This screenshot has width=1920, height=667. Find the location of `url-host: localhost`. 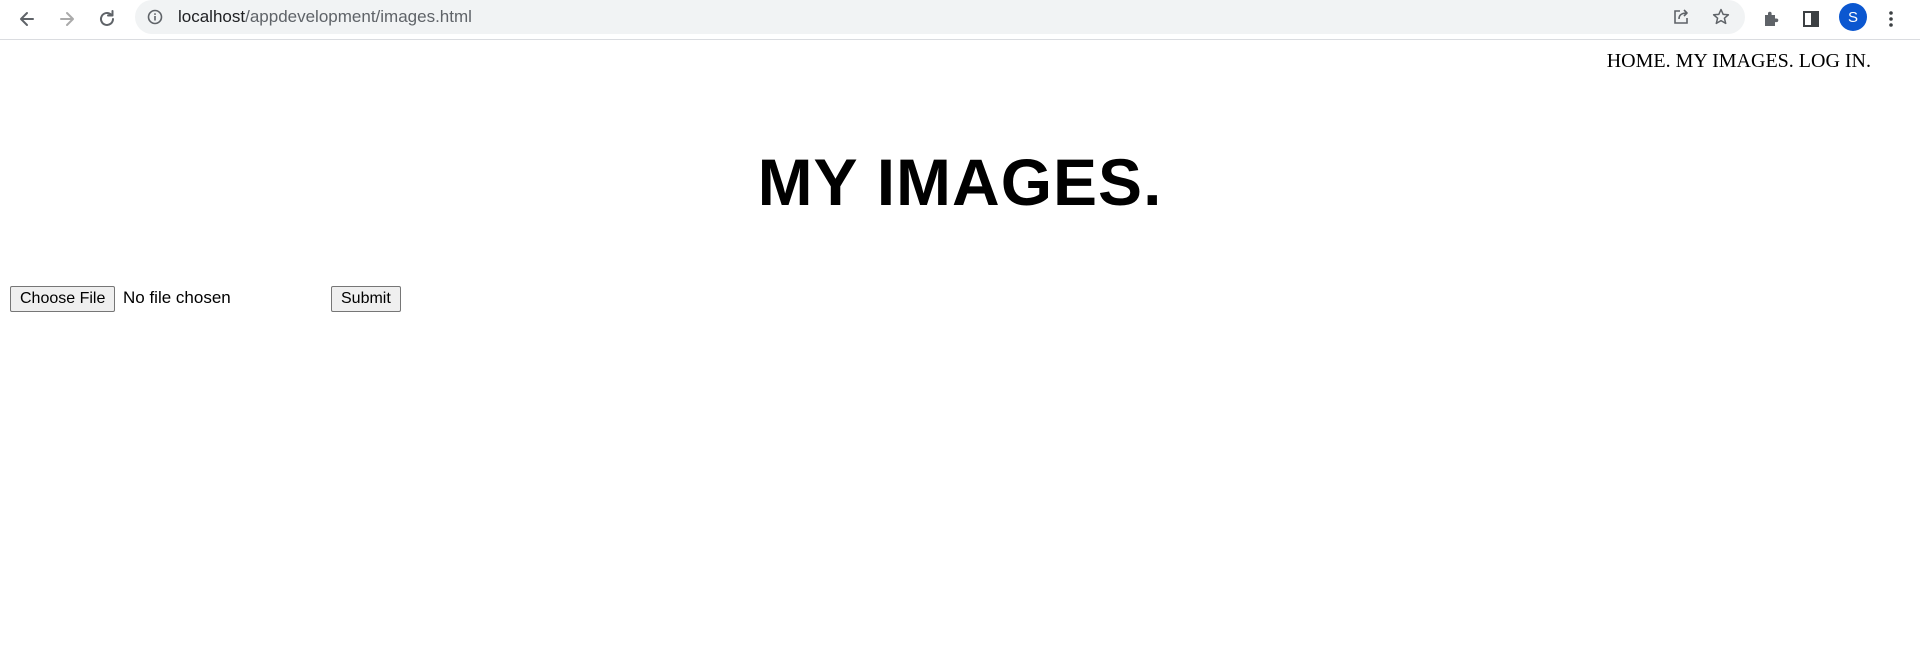

url-host: localhost is located at coordinates (212, 16).